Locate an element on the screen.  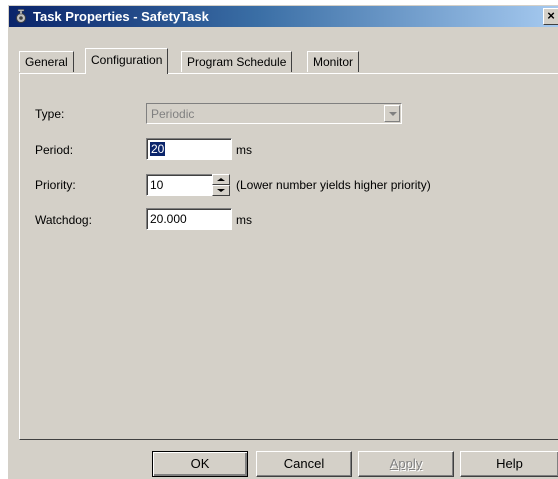
cancel-button-label: Cancel is located at coordinates (304, 463).